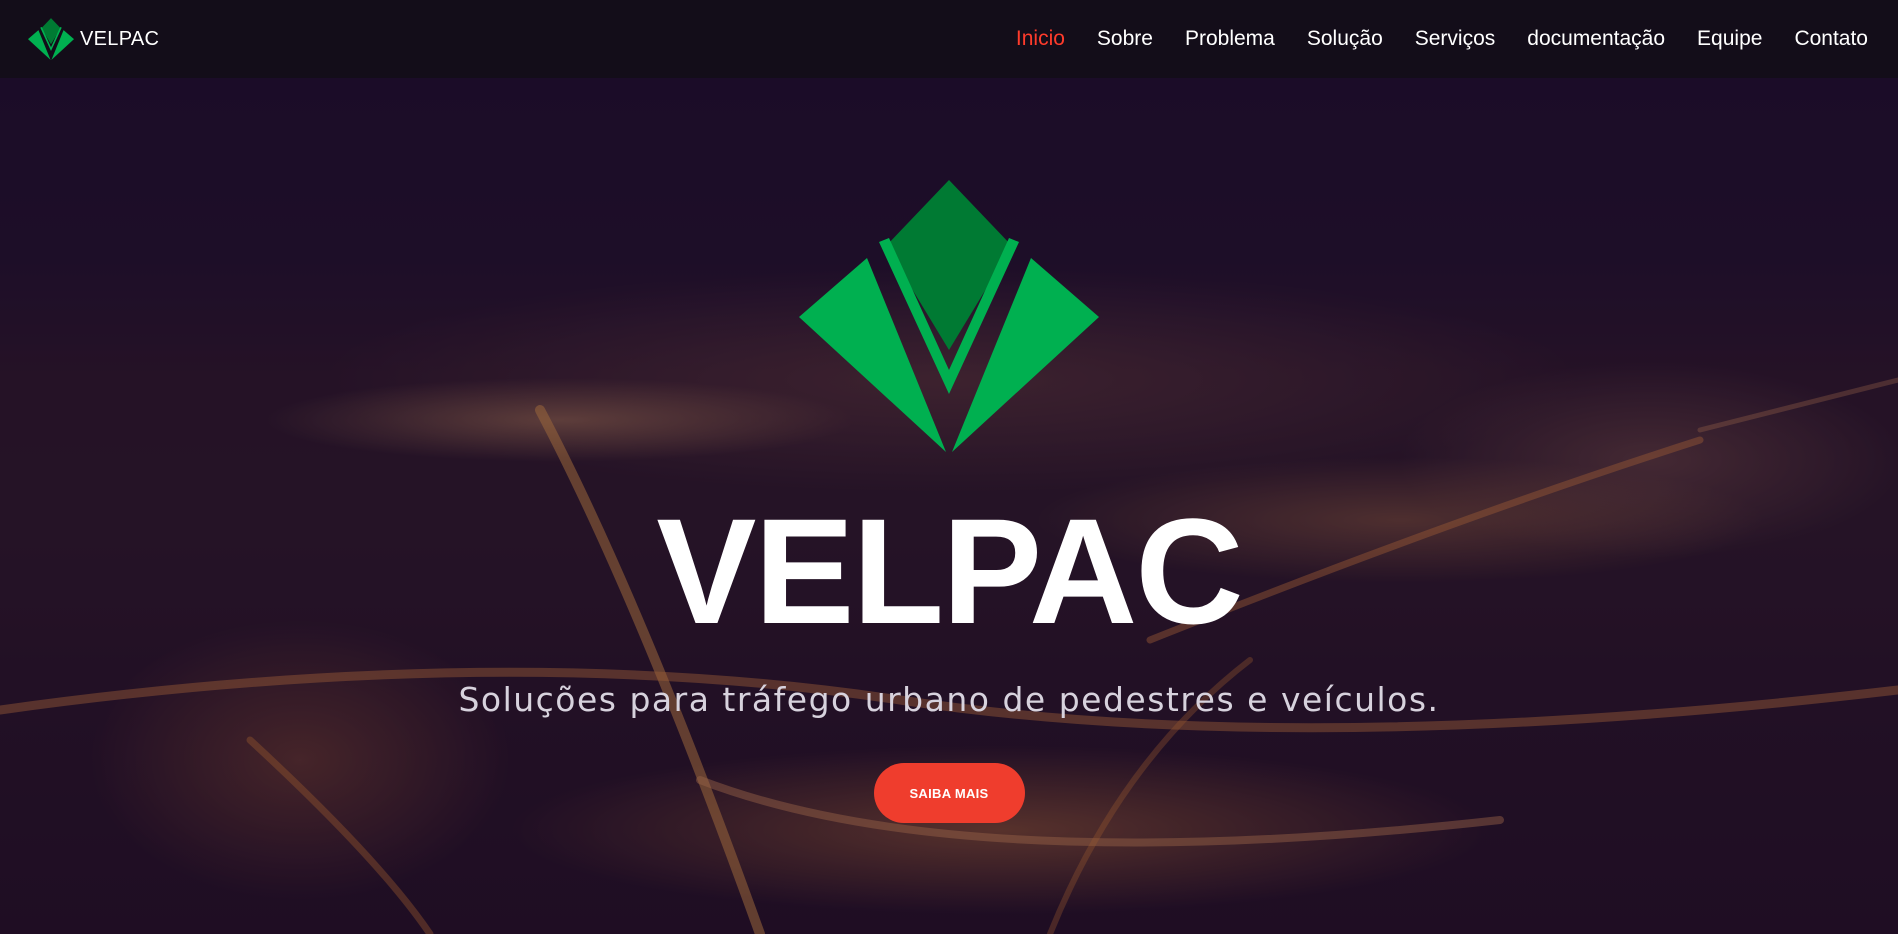 The image size is (1898, 934). I want to click on nav-link-problema: Problema, so click(1230, 39).